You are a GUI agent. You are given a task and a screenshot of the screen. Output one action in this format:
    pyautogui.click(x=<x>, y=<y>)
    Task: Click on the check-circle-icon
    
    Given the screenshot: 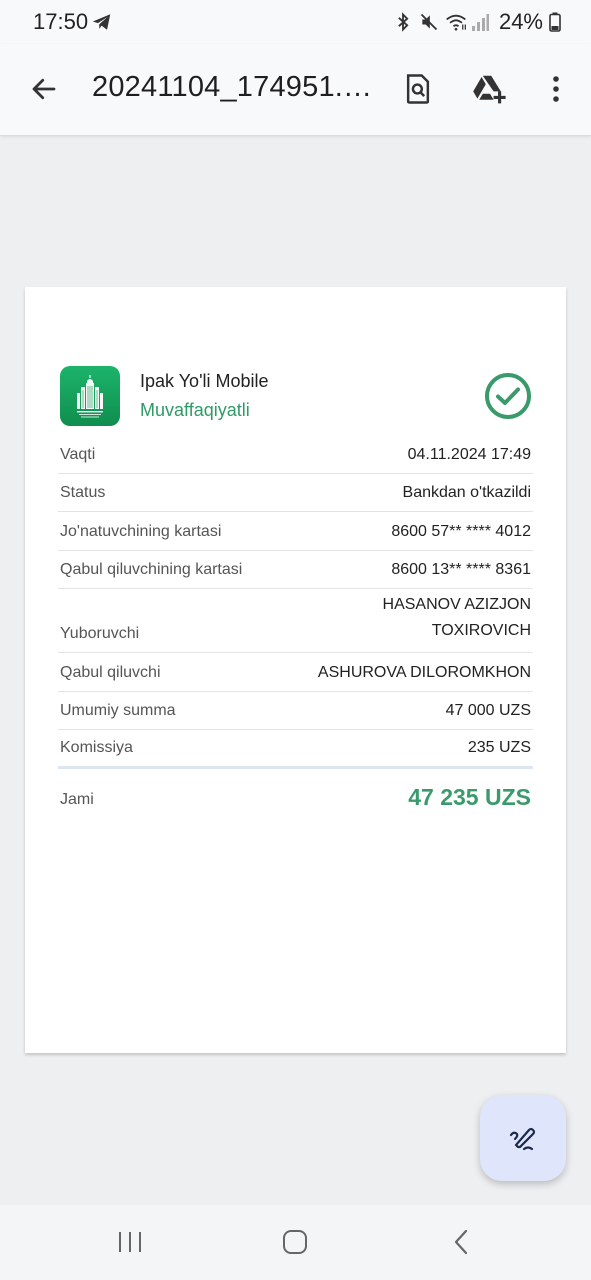 What is the action you would take?
    pyautogui.click(x=508, y=396)
    